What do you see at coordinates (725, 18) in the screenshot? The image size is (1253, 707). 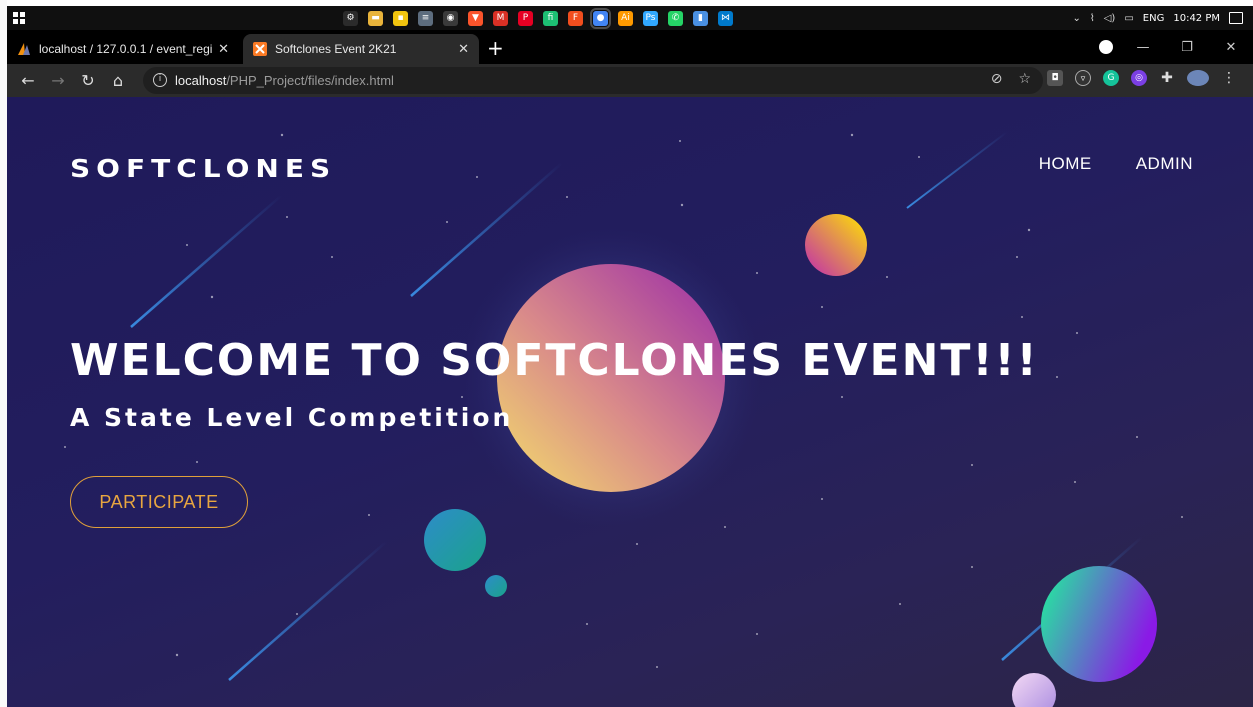 I see `vscode-icon: ⋈` at bounding box center [725, 18].